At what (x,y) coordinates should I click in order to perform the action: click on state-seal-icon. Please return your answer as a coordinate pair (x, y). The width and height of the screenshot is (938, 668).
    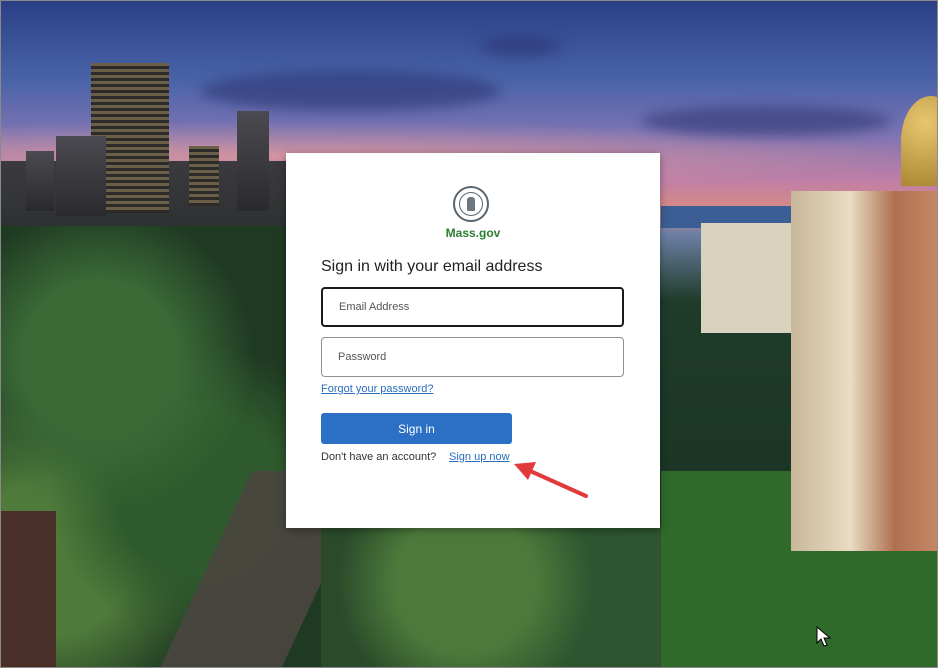
    Looking at the image, I should click on (471, 204).